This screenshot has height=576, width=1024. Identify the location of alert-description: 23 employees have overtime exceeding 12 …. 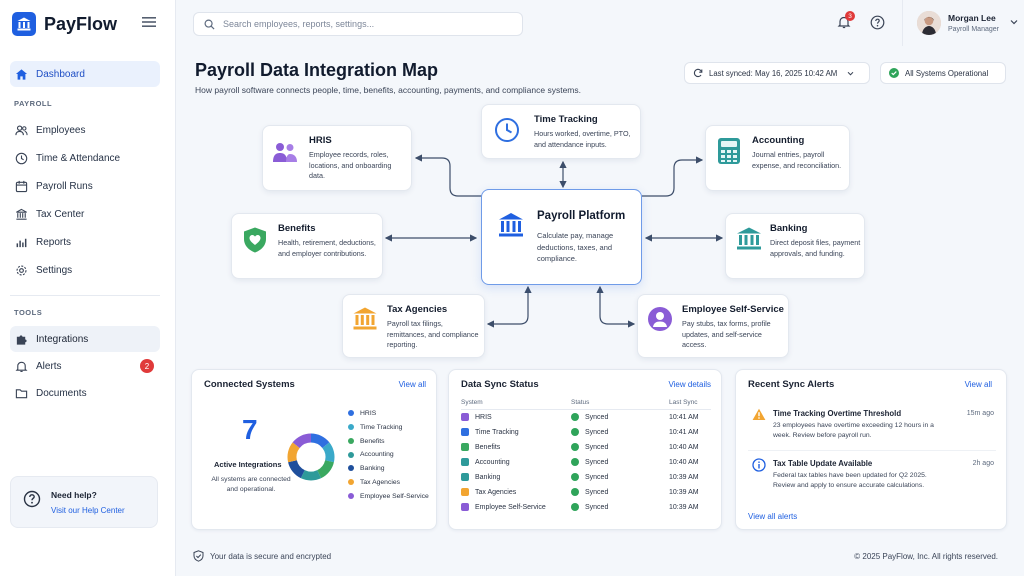
(853, 430).